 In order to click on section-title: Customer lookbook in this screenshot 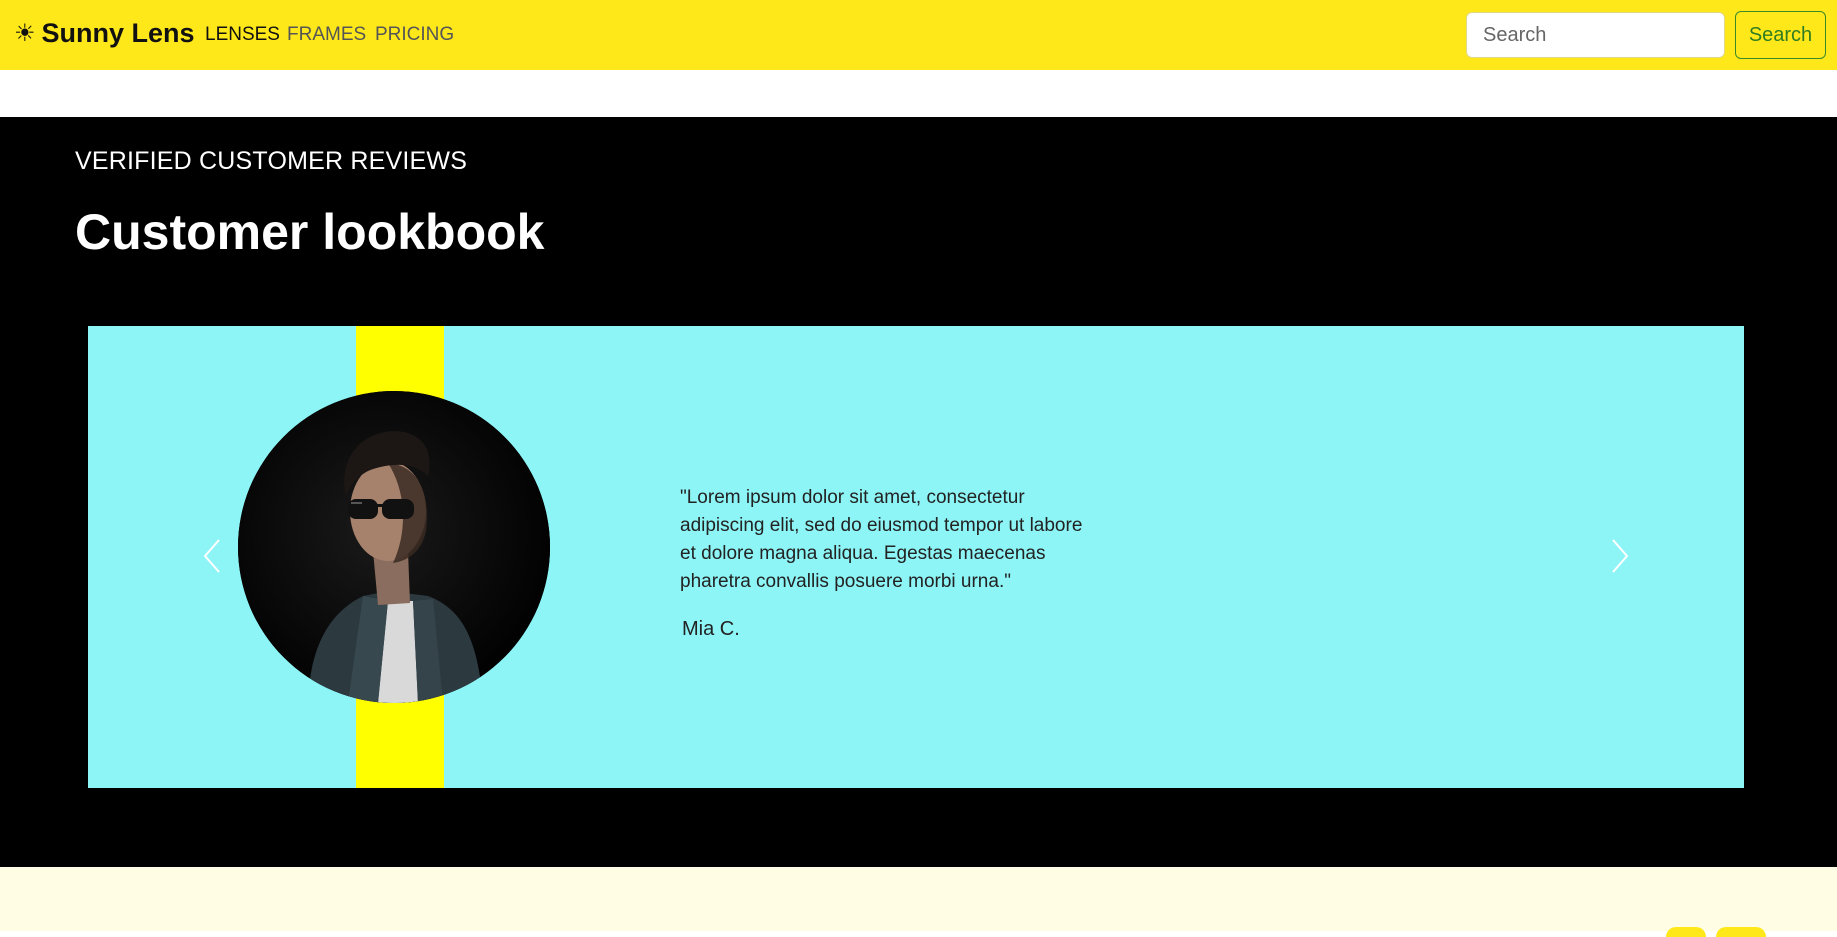, I will do `click(310, 232)`.